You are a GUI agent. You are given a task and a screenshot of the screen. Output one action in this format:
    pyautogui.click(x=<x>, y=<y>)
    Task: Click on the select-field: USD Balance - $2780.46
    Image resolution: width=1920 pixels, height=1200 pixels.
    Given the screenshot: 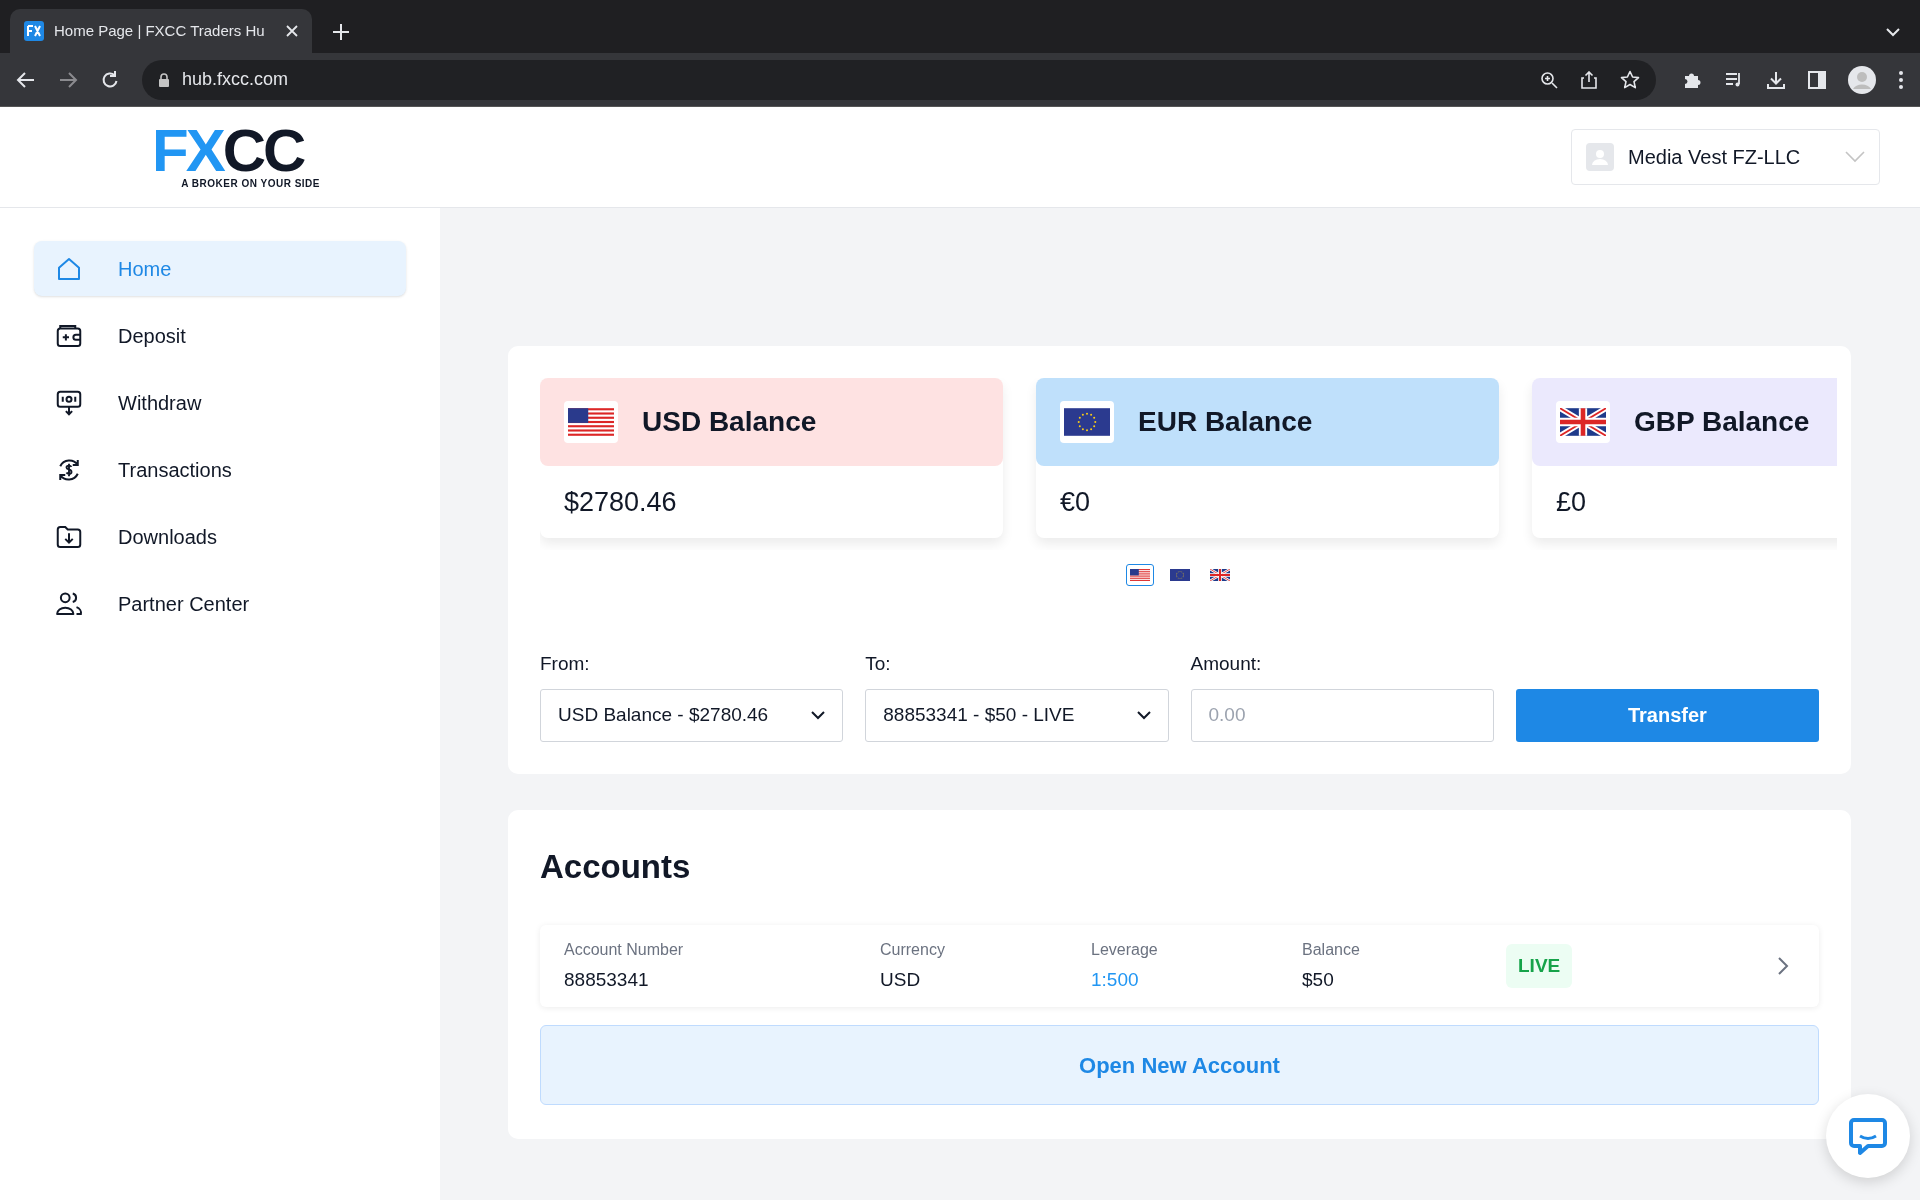 What is the action you would take?
    pyautogui.click(x=692, y=715)
    